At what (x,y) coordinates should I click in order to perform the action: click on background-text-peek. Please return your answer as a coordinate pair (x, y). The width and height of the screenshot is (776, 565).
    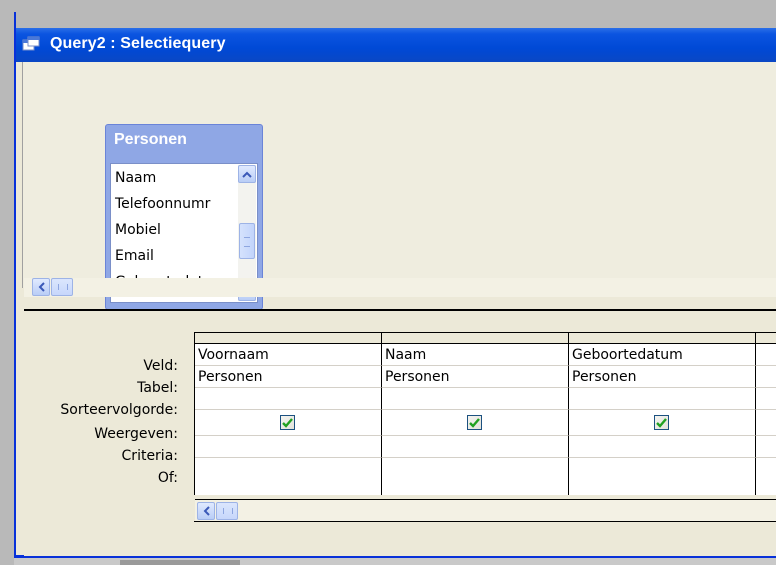
    Looking at the image, I should click on (180, 562).